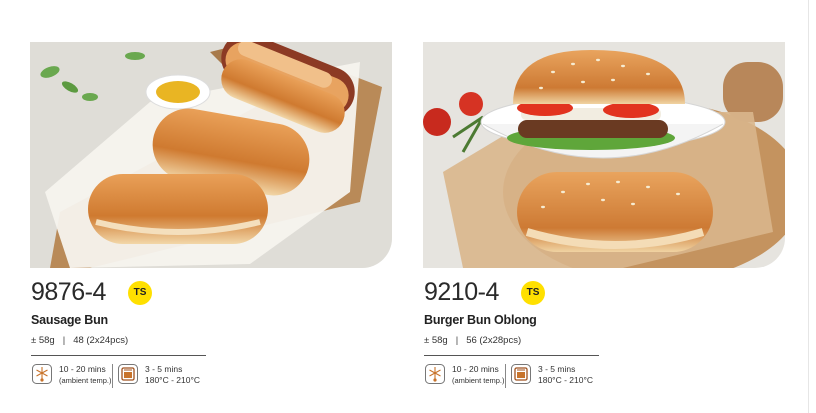  I want to click on product-name: Sausage Bun, so click(69, 320).